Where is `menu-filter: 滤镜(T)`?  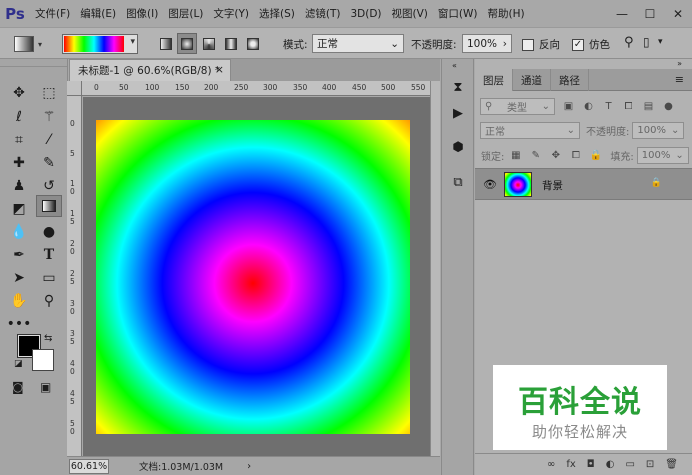
menu-filter: 滤镜(T) is located at coordinates (323, 13).